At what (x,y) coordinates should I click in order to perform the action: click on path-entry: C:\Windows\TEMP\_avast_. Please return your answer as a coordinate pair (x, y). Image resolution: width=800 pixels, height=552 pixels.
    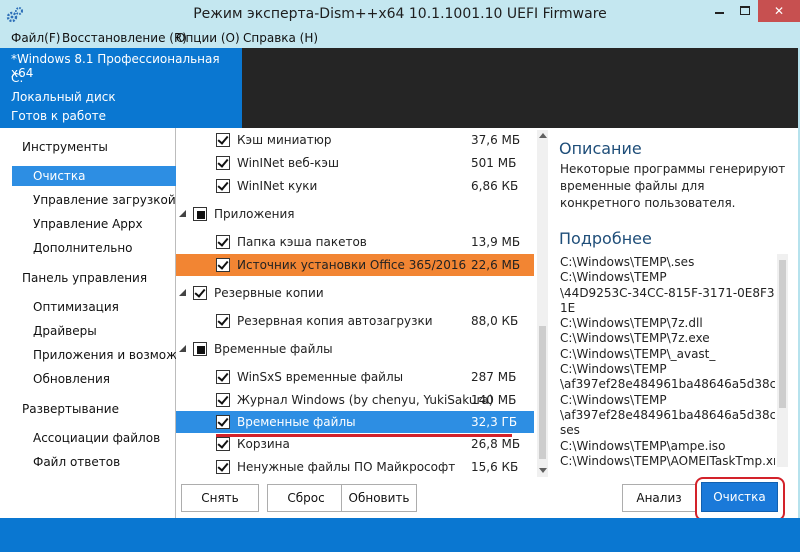
    Looking at the image, I should click on (638, 353).